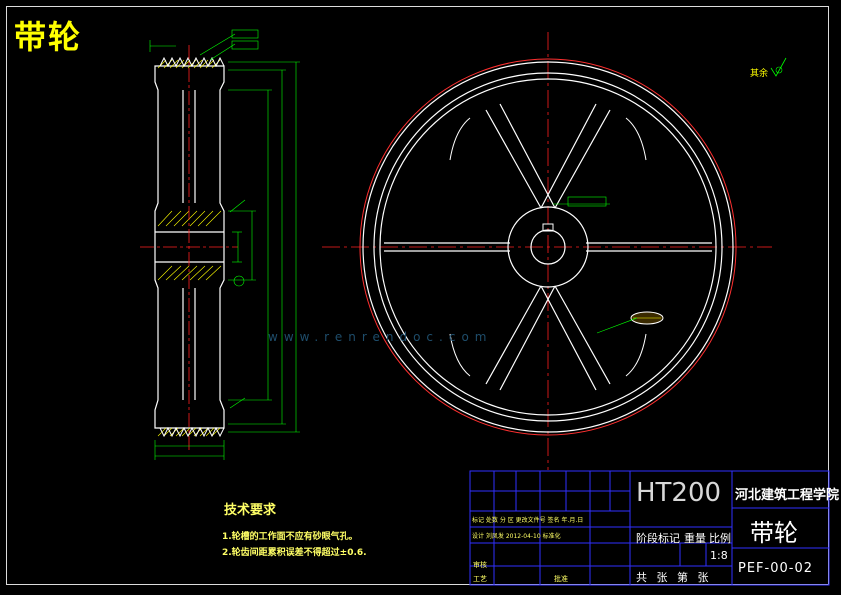 The image size is (841, 595). Describe the element at coordinates (674, 577) in the screenshot. I see `sheets-label: 共 张 第 张` at that location.